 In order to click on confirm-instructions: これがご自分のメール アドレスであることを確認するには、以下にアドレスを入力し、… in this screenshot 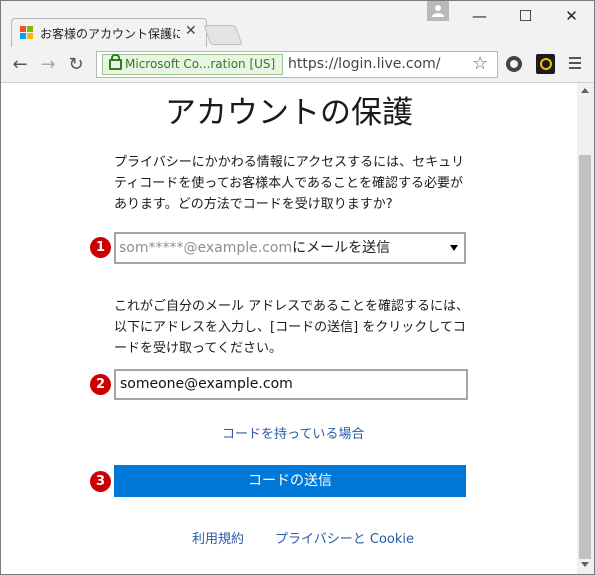, I will do `click(292, 327)`.